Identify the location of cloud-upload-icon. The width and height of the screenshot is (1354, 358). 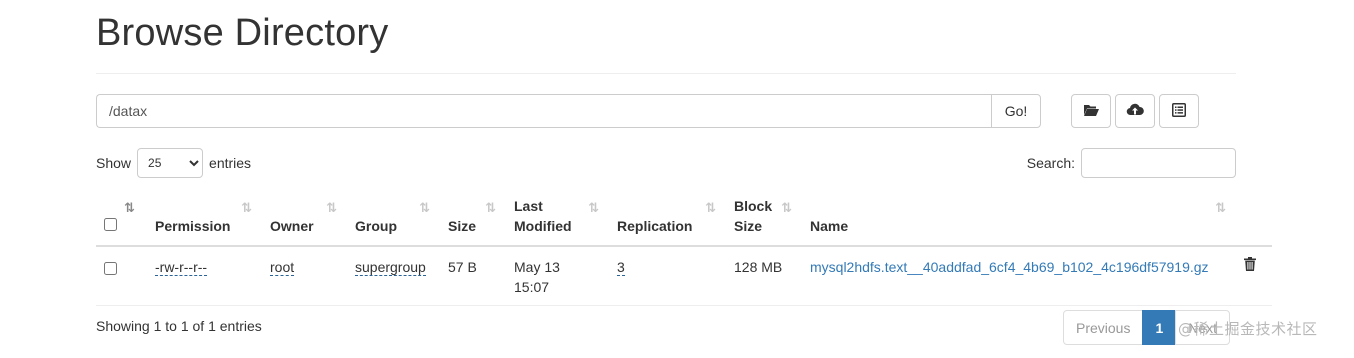
(1135, 111).